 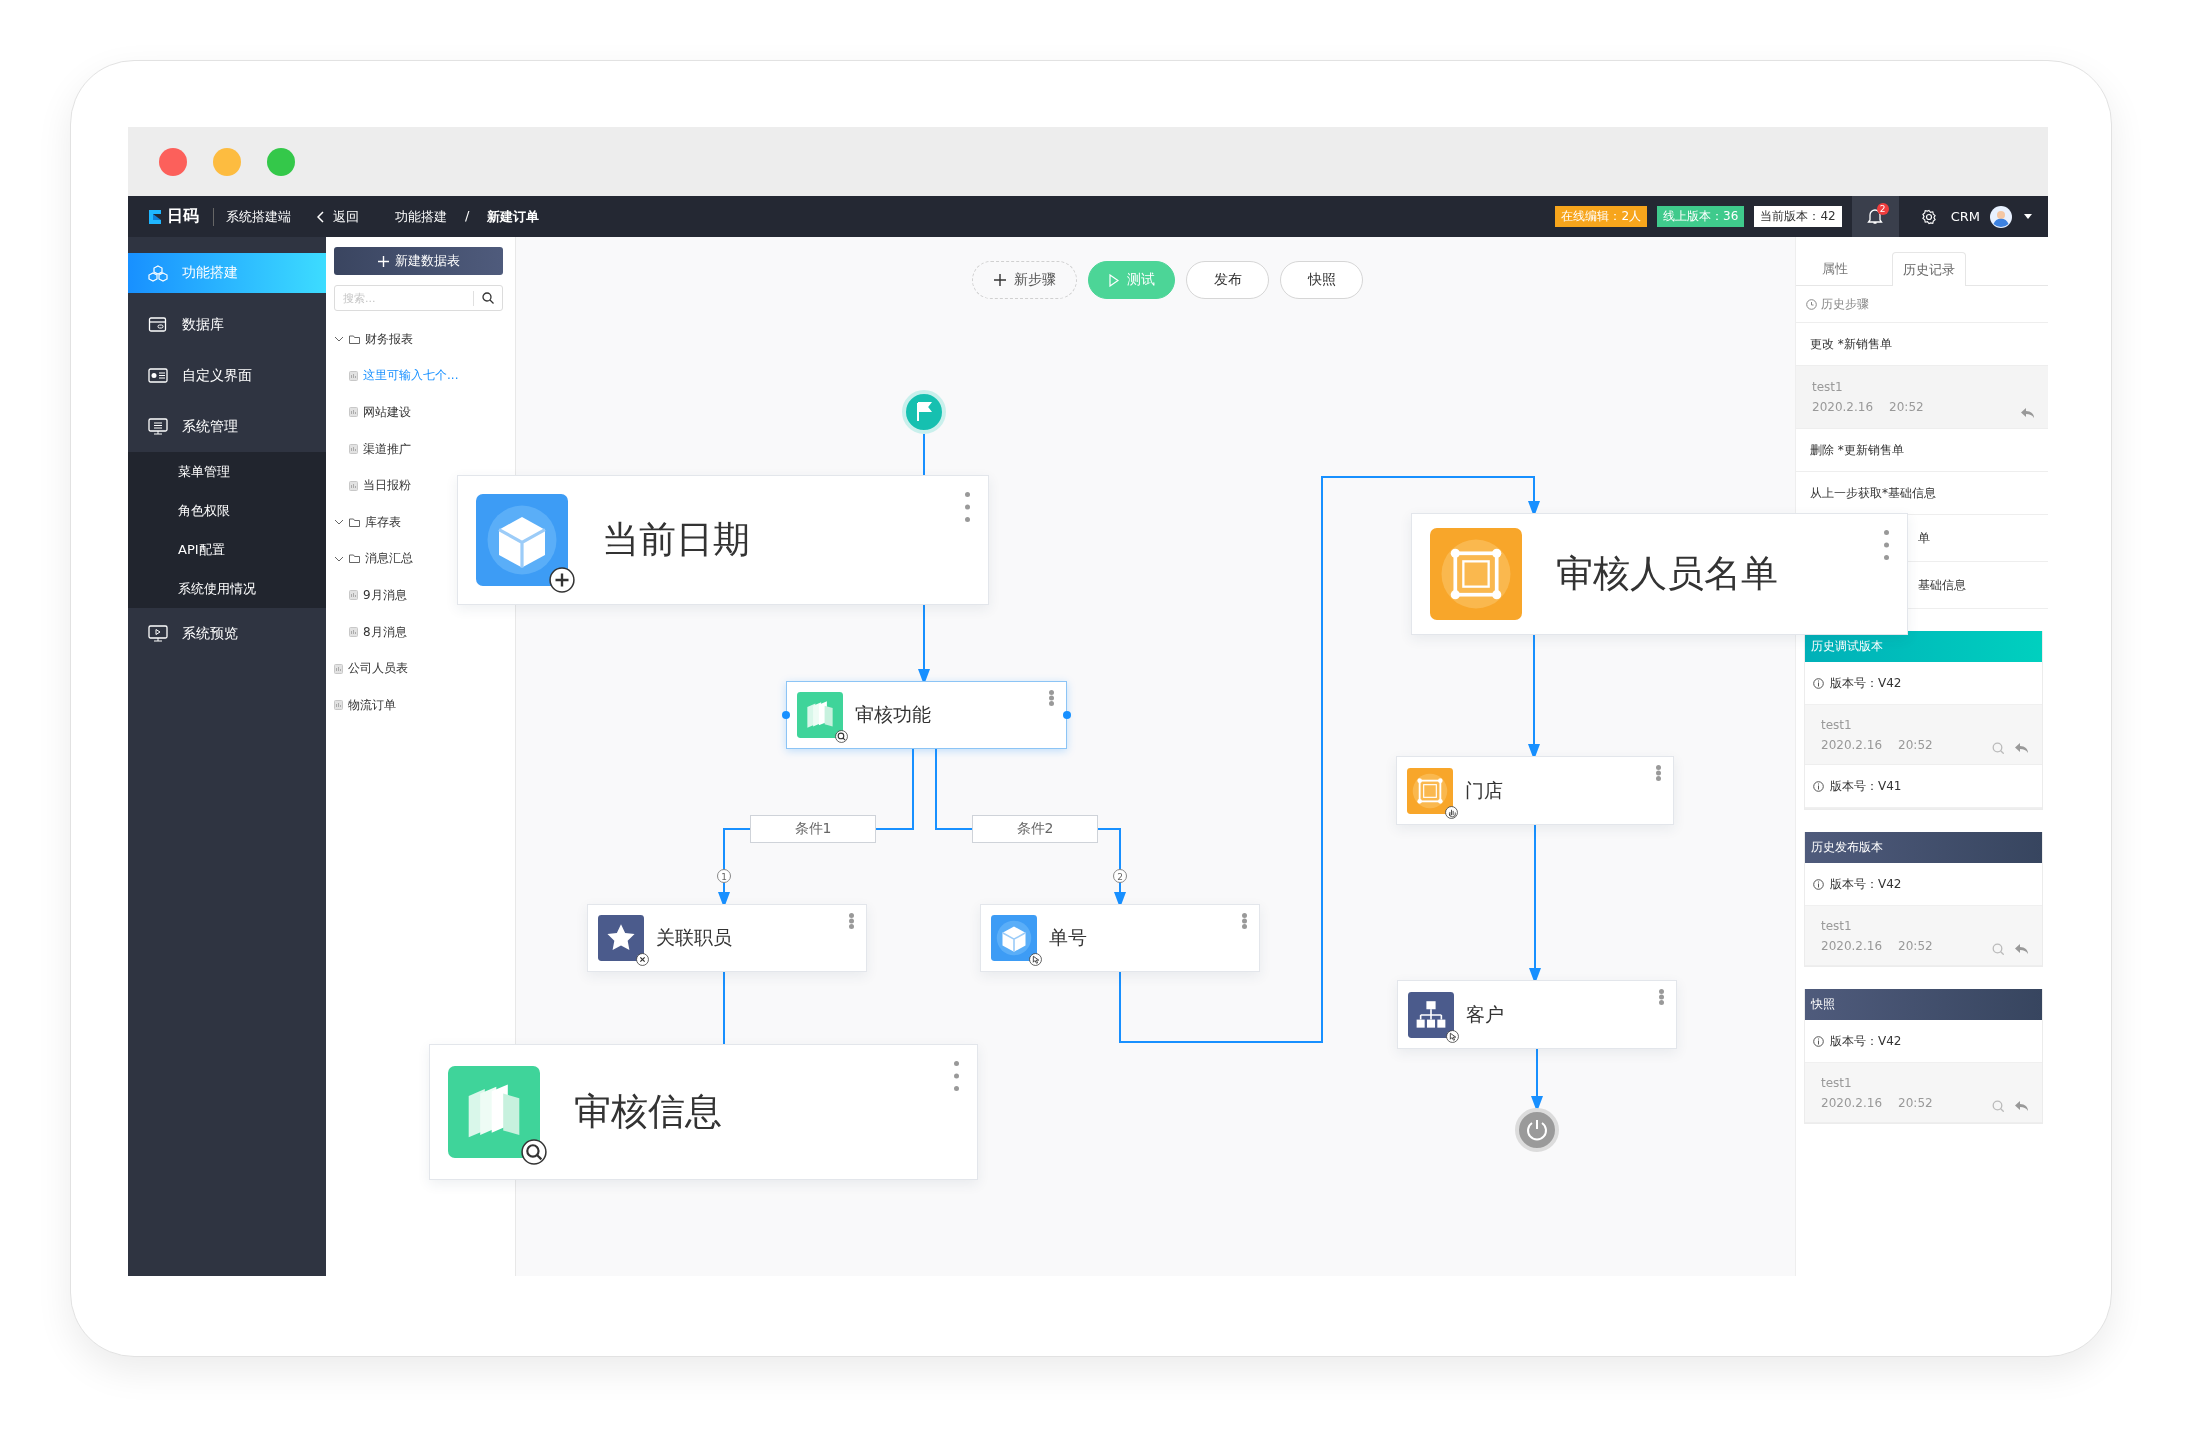 What do you see at coordinates (1798, 216) in the screenshot?
I see `status-badge: 当前版本：42` at bounding box center [1798, 216].